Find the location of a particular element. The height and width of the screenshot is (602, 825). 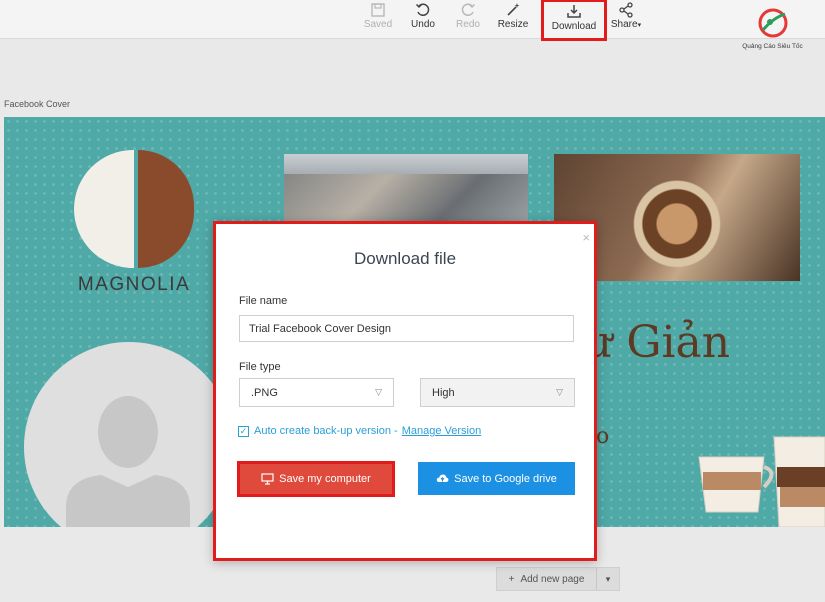

brand-logo: Quảng Cáo Siêu Tốc is located at coordinates (772, 34).